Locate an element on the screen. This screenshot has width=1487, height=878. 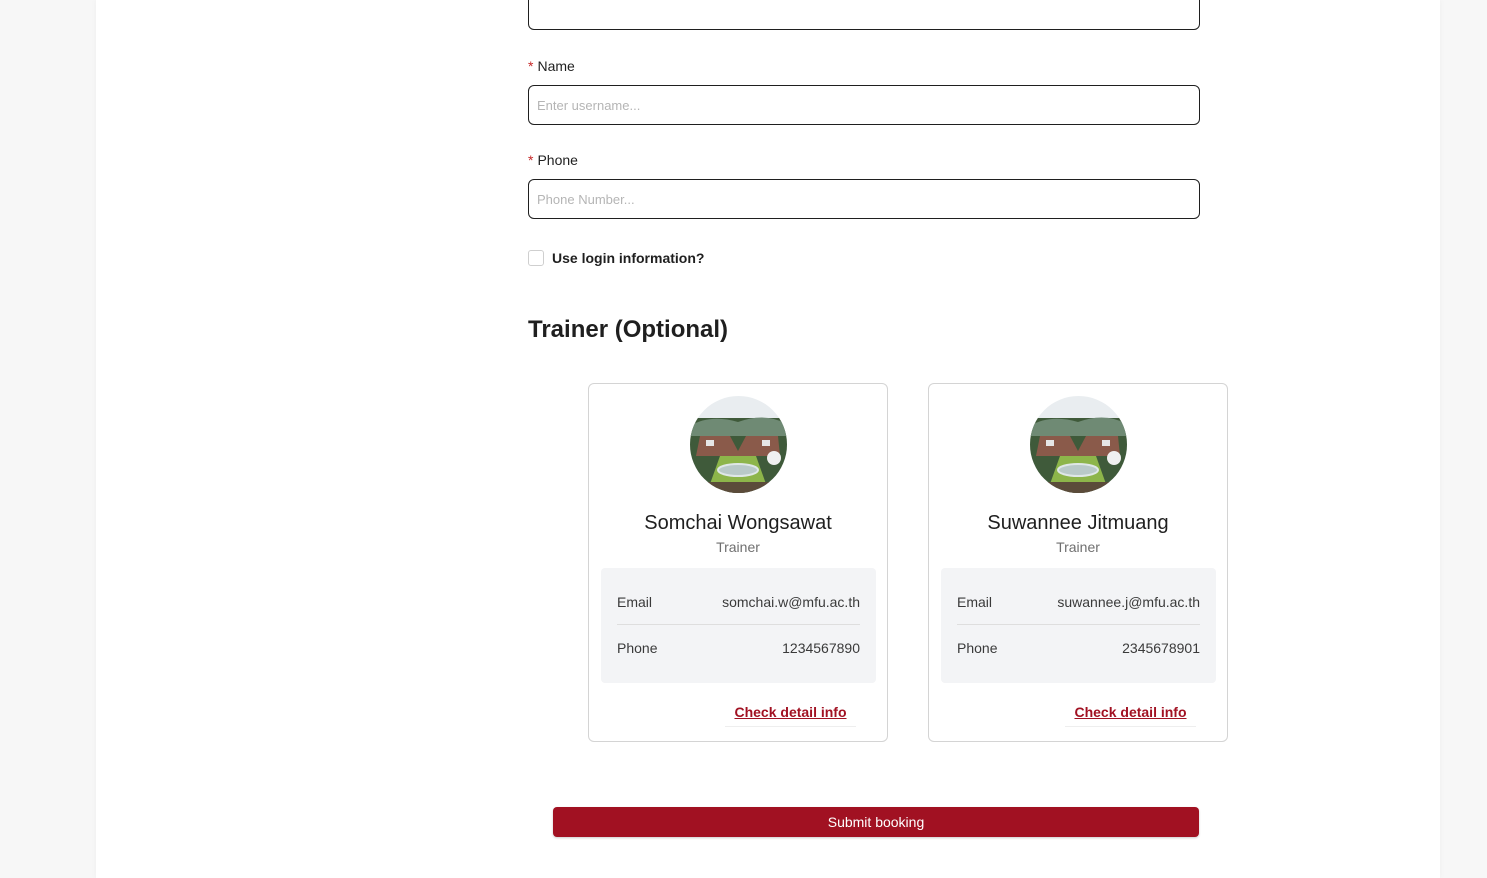
phone-row: Phone 1234567890 is located at coordinates (738, 647).